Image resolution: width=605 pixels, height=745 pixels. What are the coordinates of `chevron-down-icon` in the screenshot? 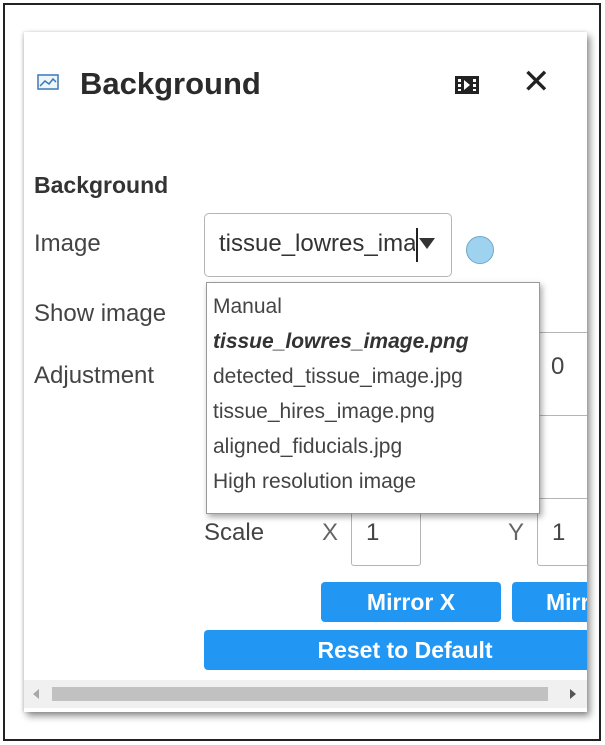 It's located at (427, 243).